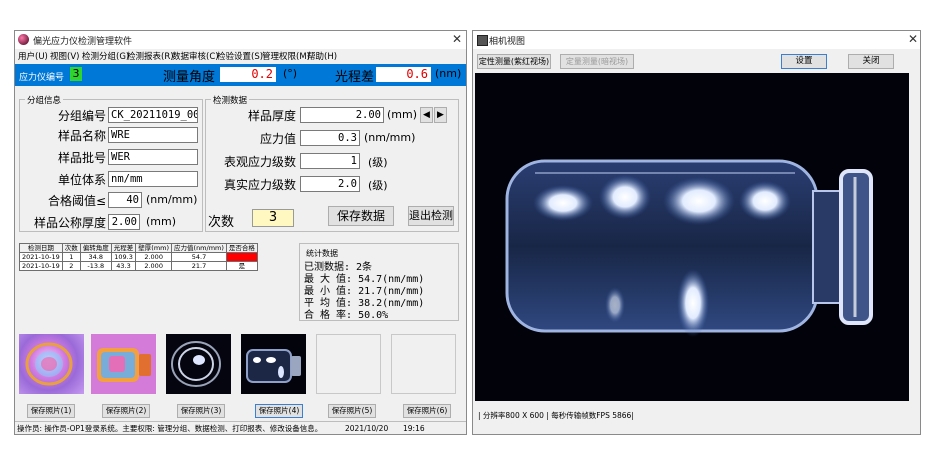  I want to click on menu-view: 视图(V), so click(64, 56).